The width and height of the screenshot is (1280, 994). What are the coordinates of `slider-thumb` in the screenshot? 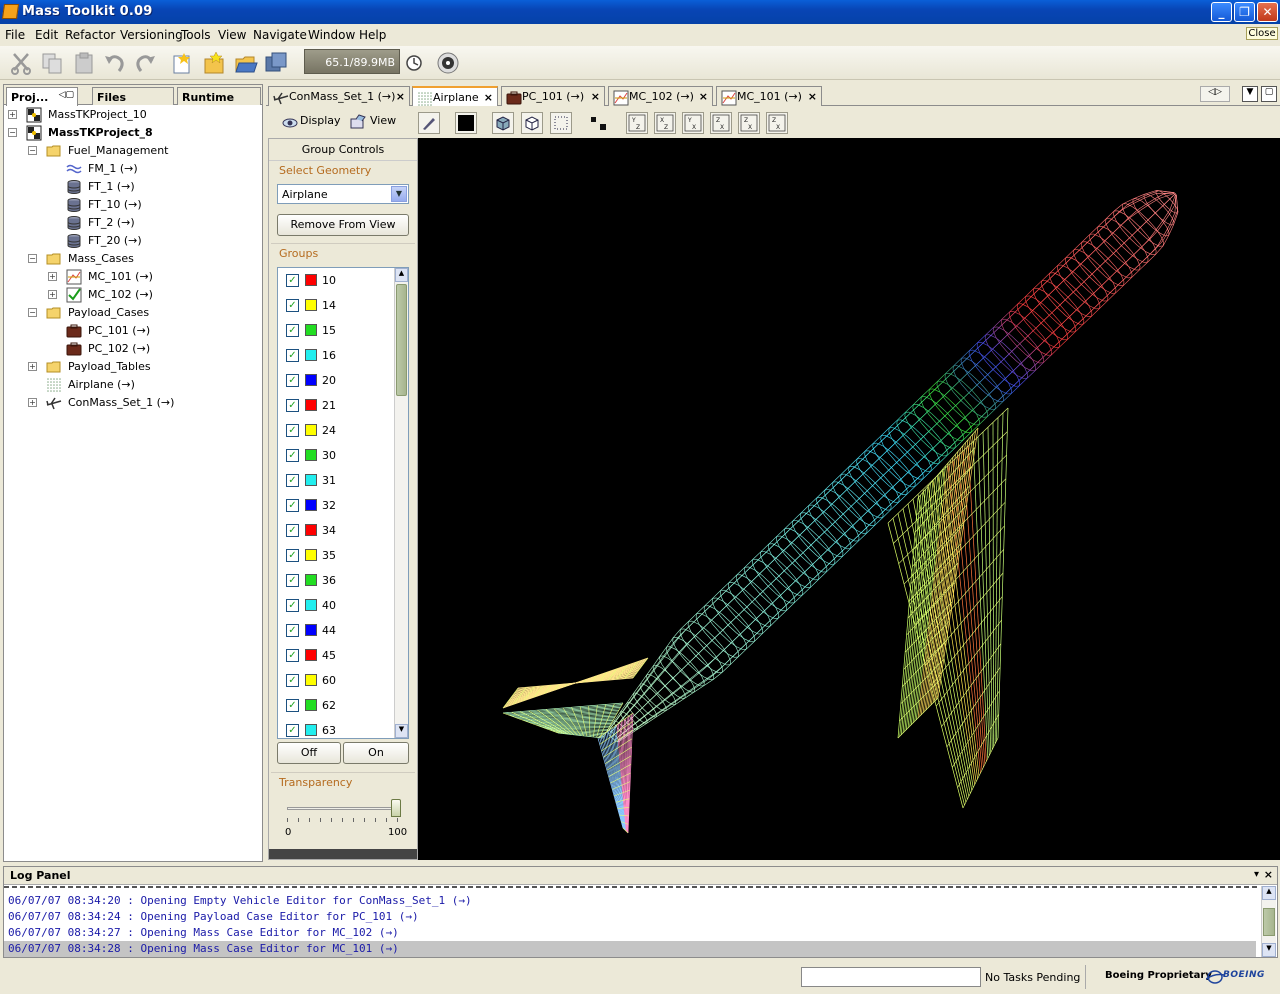 It's located at (396, 808).